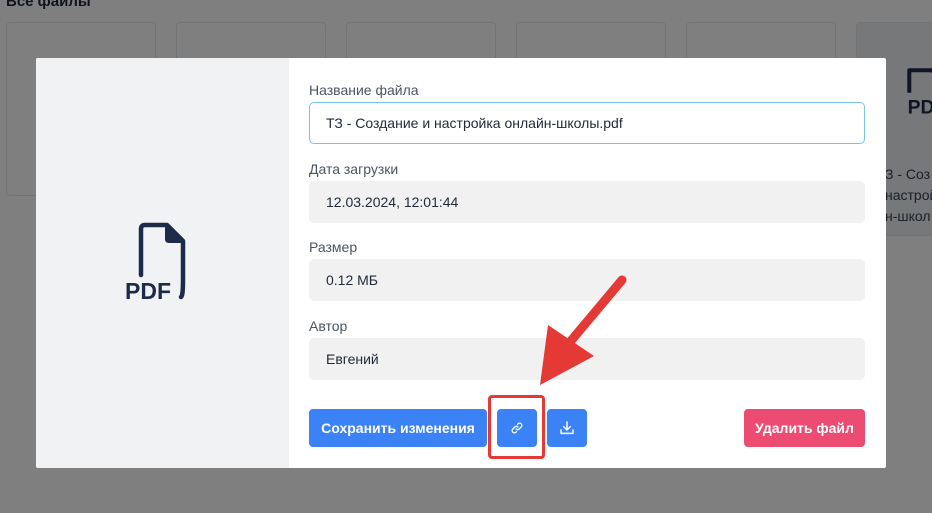  I want to click on red-arrow-icon, so click(583, 330).